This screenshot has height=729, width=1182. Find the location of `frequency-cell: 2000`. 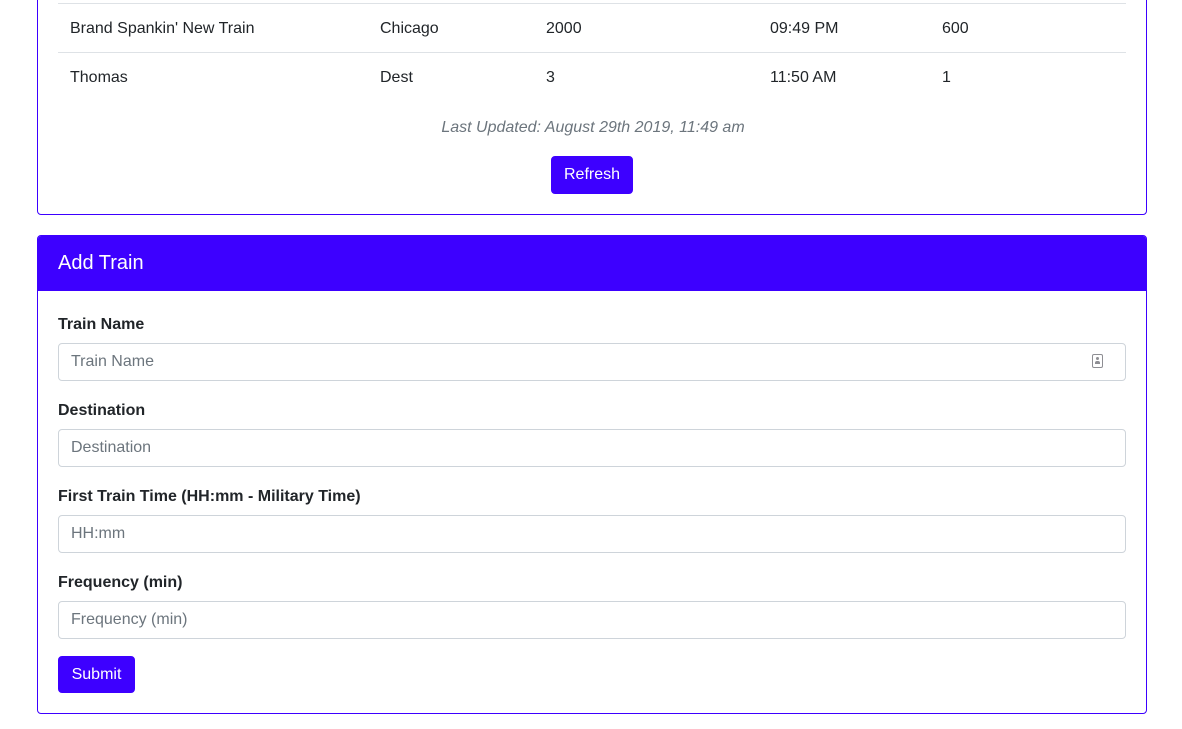

frequency-cell: 2000 is located at coordinates (564, 28).